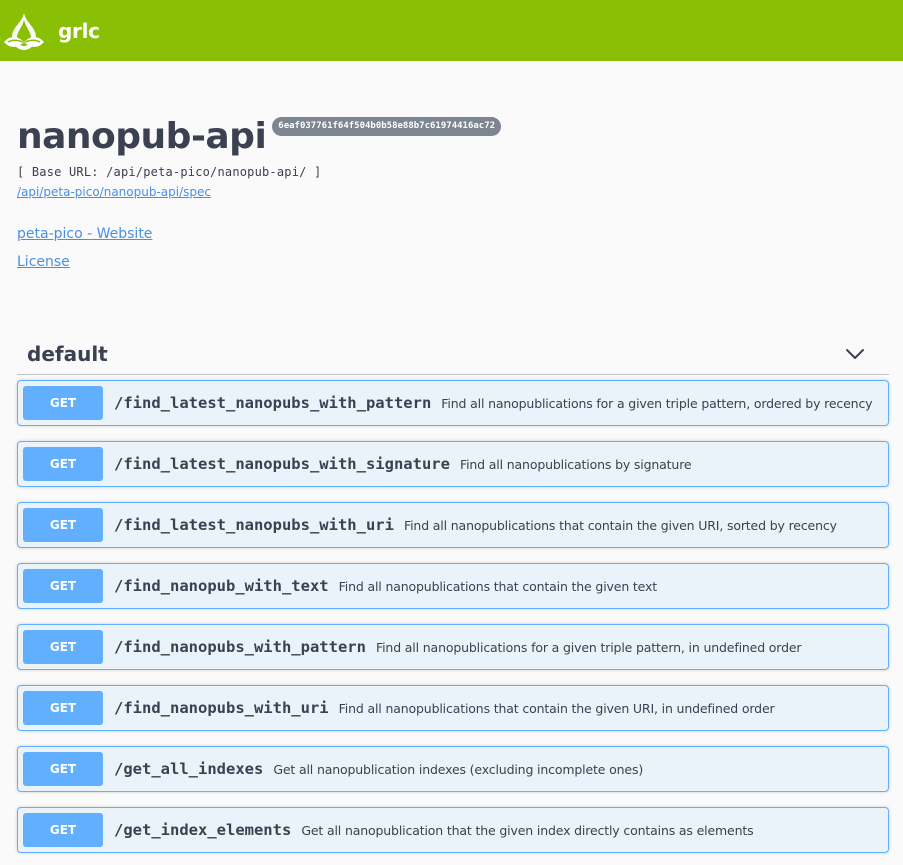 The height and width of the screenshot is (865, 903). I want to click on tag-header: default, so click(453, 354).